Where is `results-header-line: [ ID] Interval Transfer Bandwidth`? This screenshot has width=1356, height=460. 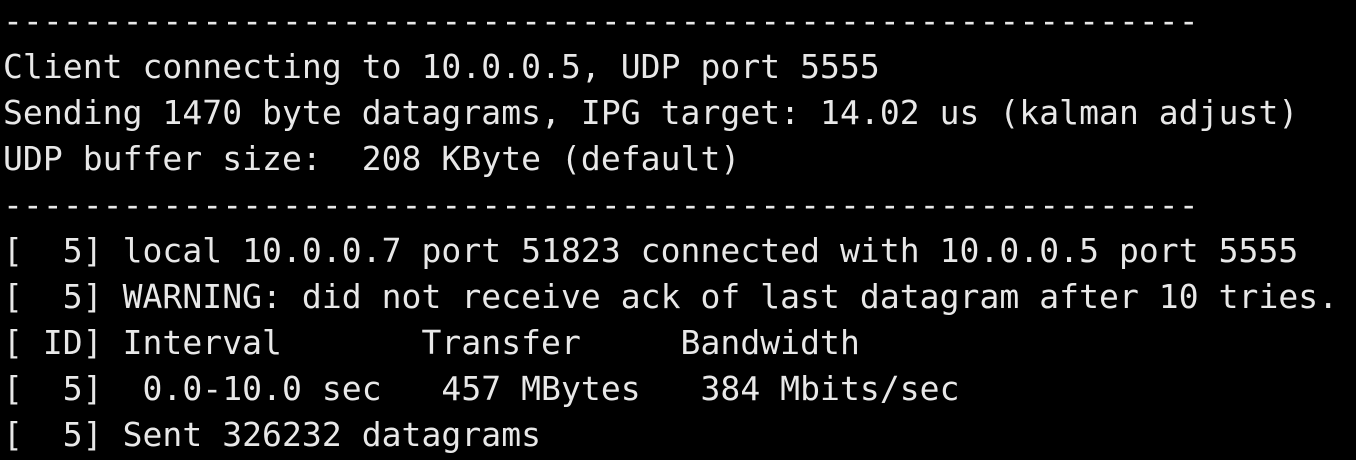
results-header-line: [ ID] Interval Transfer Bandwidth is located at coordinates (431, 342).